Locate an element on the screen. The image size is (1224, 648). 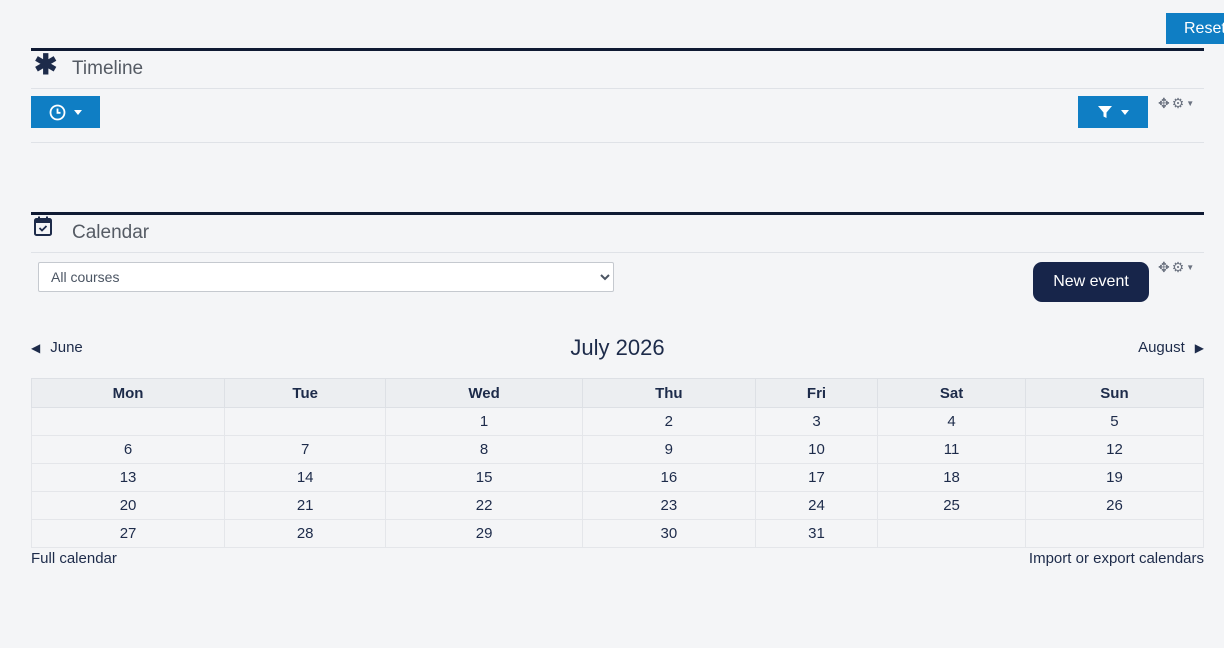
day-cell: 1 is located at coordinates (484, 421).